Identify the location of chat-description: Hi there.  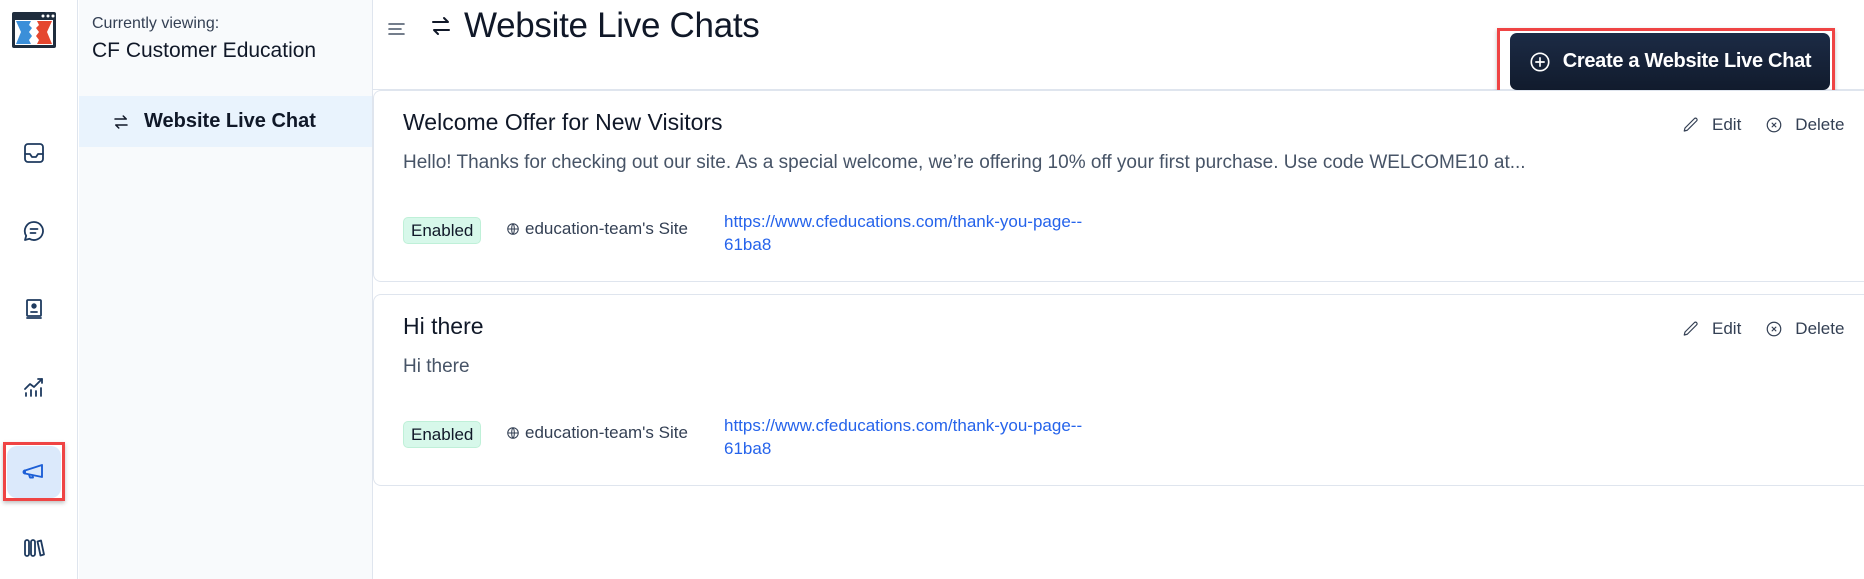
(436, 366).